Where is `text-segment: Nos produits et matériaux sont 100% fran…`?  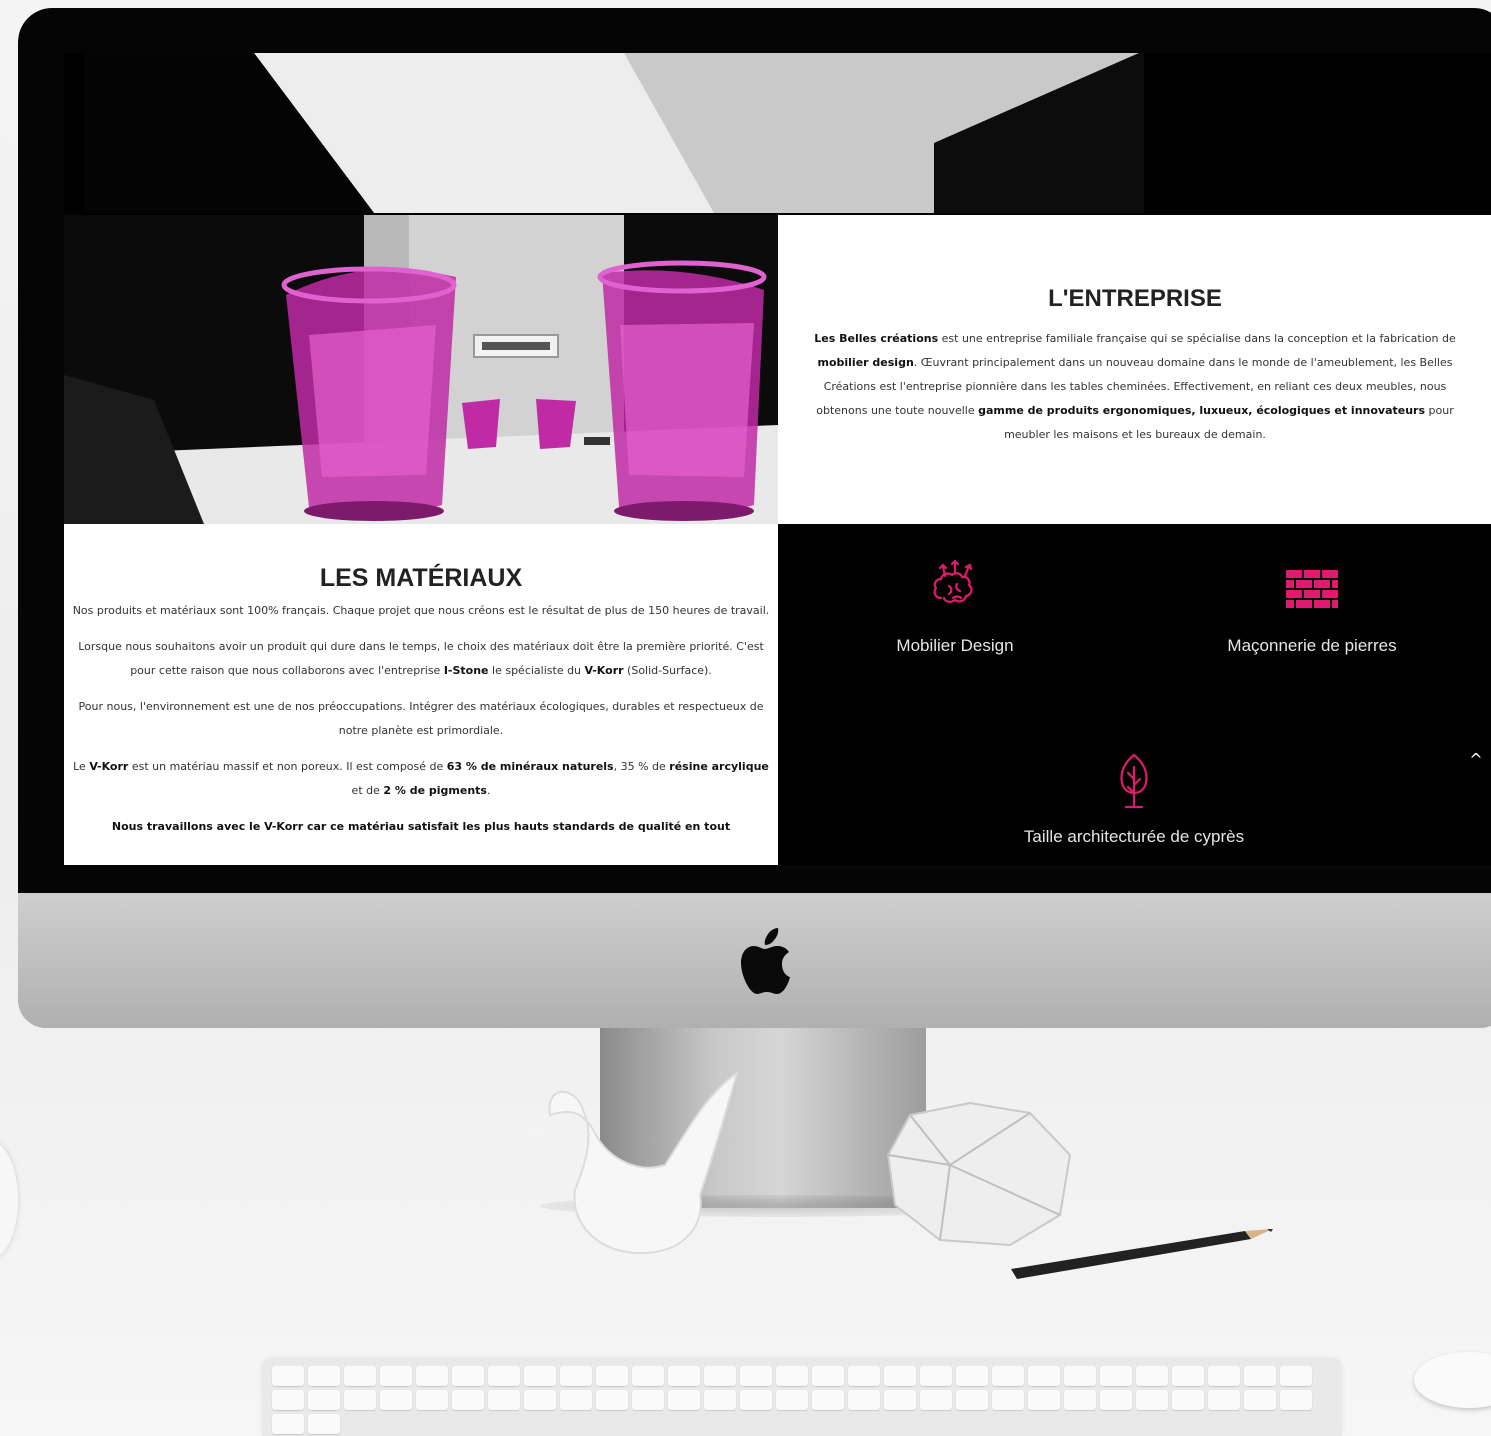 text-segment: Nos produits et matériaux sont 100% fran… is located at coordinates (421, 610).